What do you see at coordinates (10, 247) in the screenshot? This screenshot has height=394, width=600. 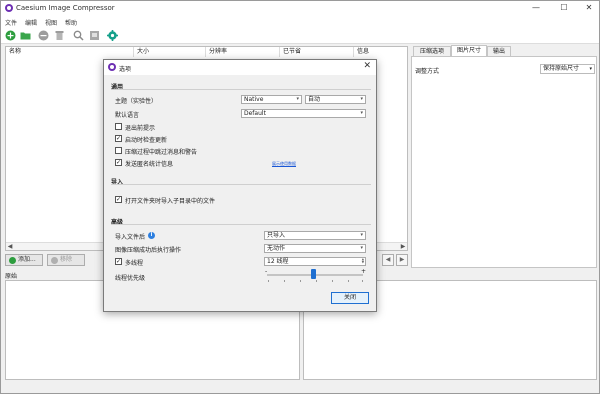 I see `scroll-left-icon: ◀` at bounding box center [10, 247].